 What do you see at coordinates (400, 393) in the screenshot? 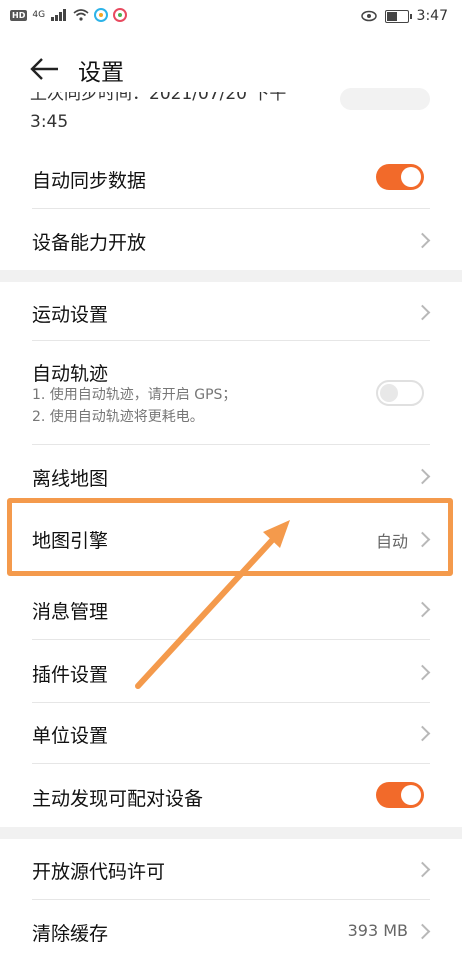
I see `auto-track-toggle` at bounding box center [400, 393].